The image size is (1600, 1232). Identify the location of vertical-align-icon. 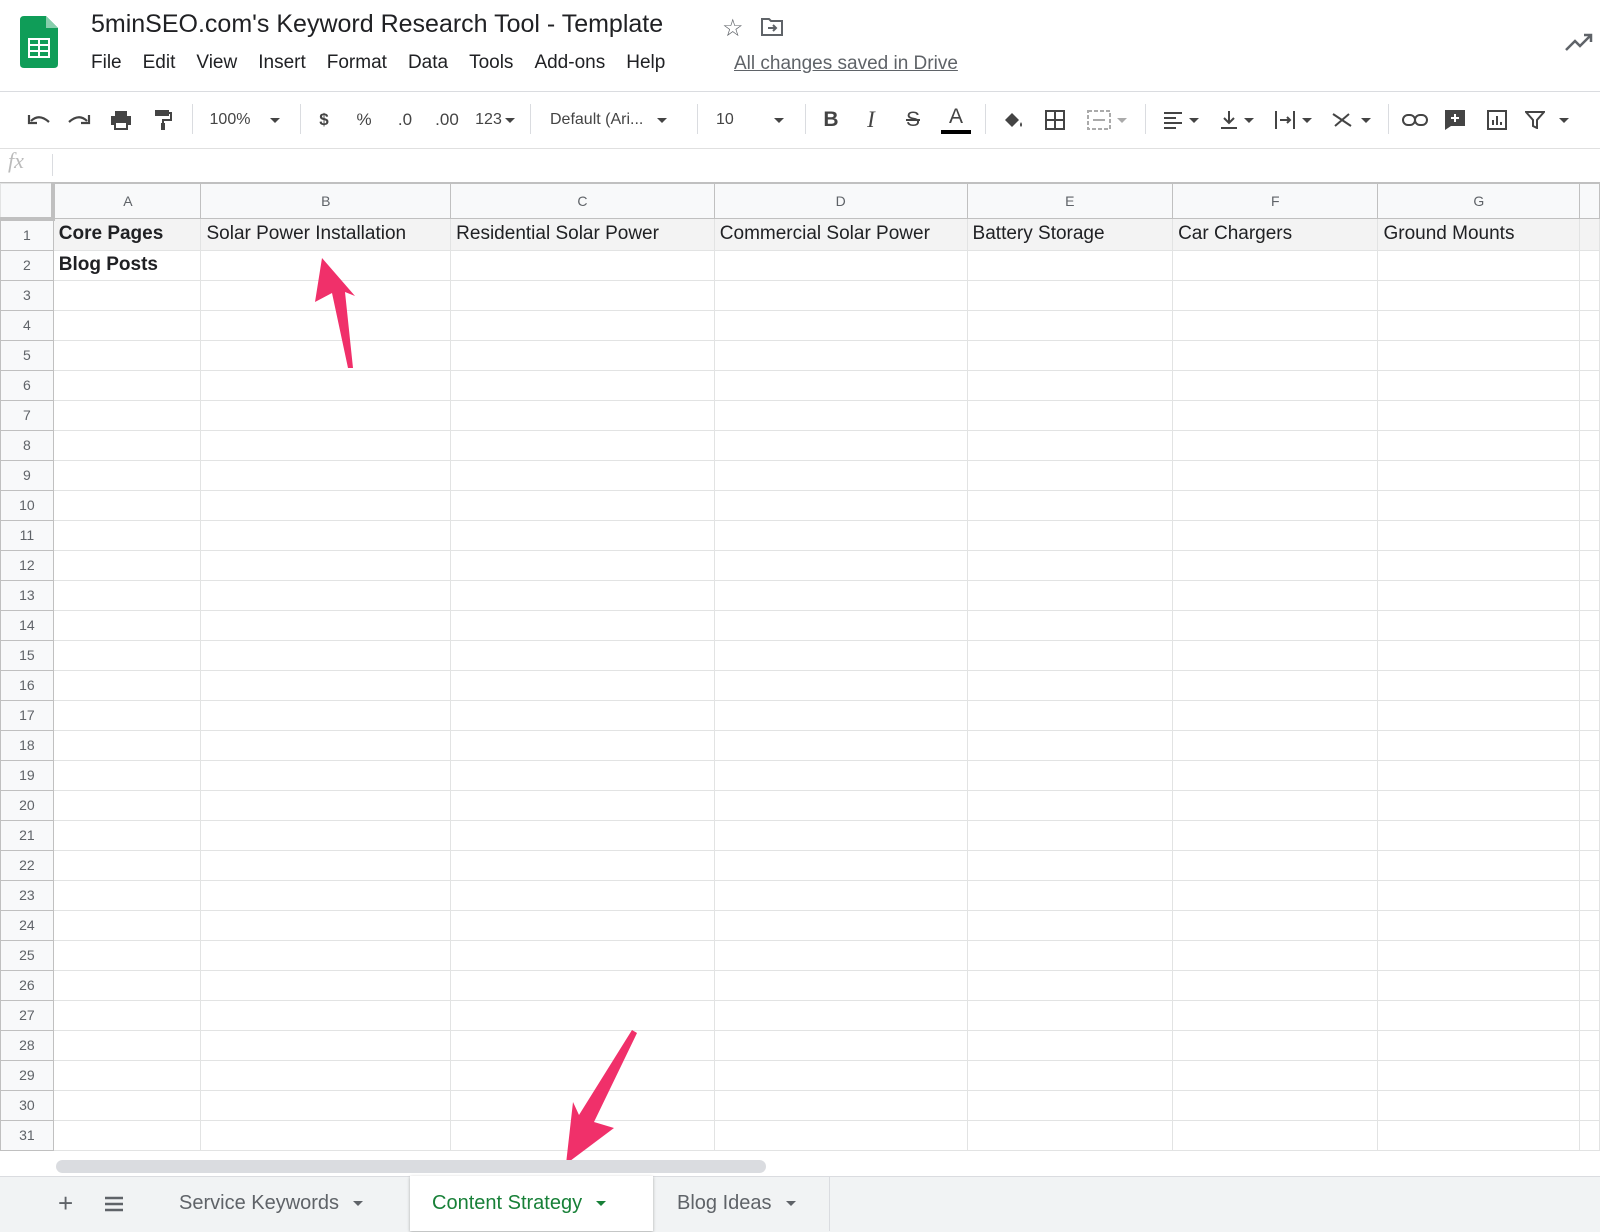
(1237, 120).